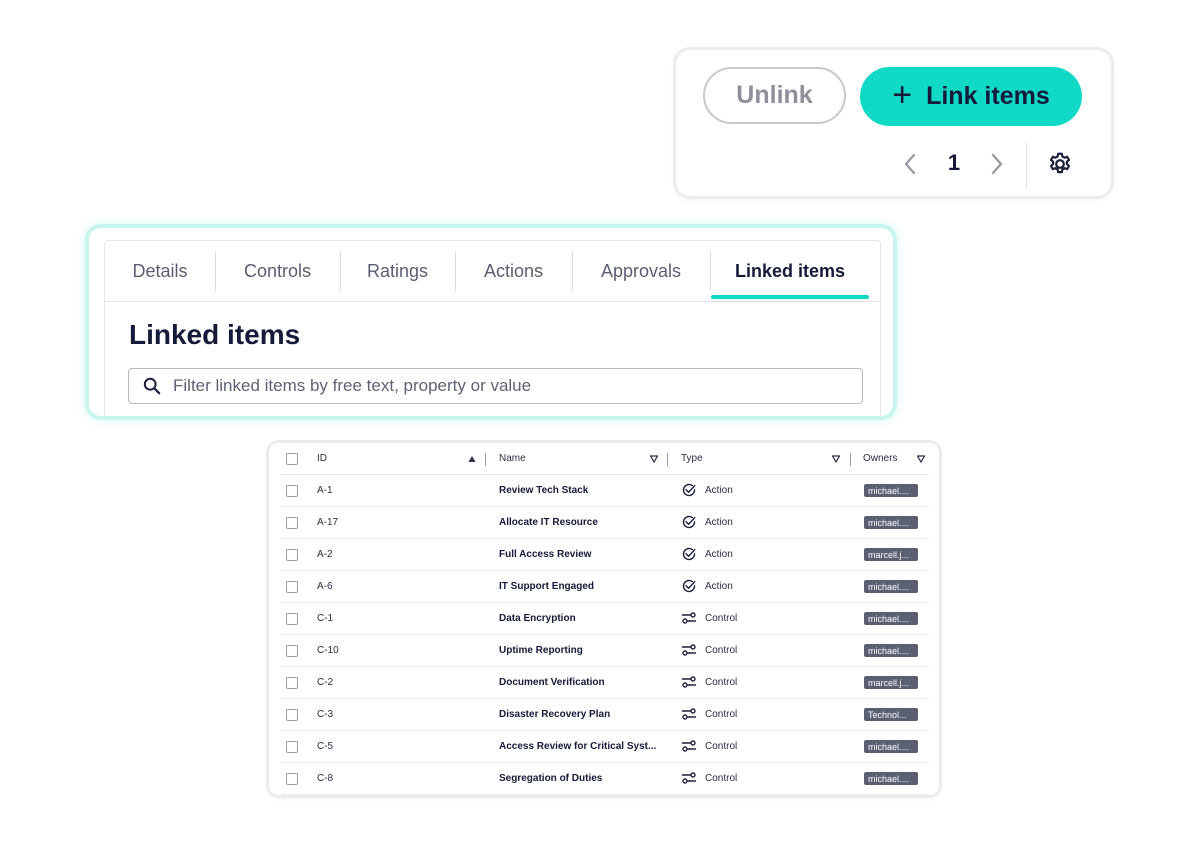 Image resolution: width=1200 pixels, height=845 pixels. What do you see at coordinates (512, 458) in the screenshot?
I see `column-header-name: Name` at bounding box center [512, 458].